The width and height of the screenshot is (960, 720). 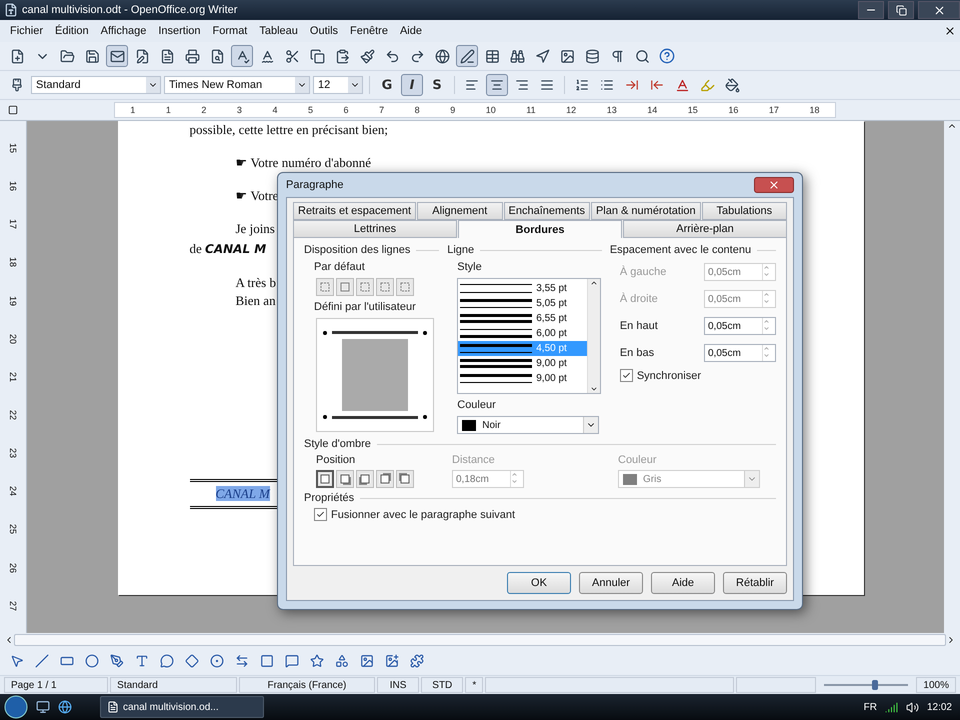 I want to click on insert-mode: INS, so click(x=398, y=685).